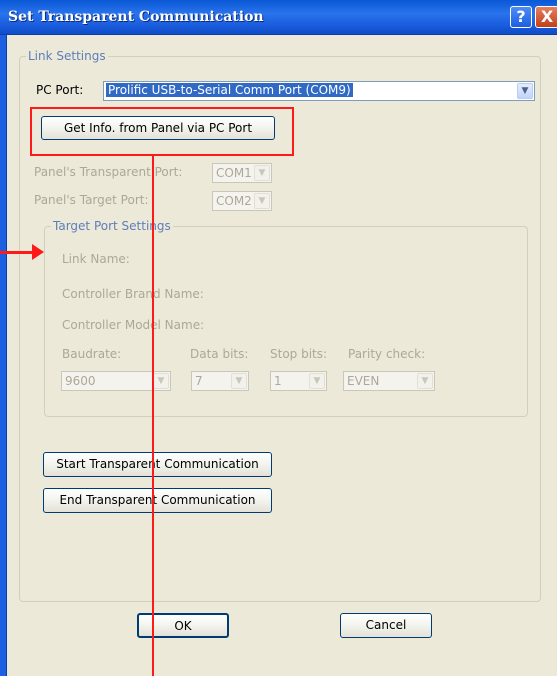 This screenshot has height=676, width=557. I want to click on baudrate-value: 9600, so click(80, 381).